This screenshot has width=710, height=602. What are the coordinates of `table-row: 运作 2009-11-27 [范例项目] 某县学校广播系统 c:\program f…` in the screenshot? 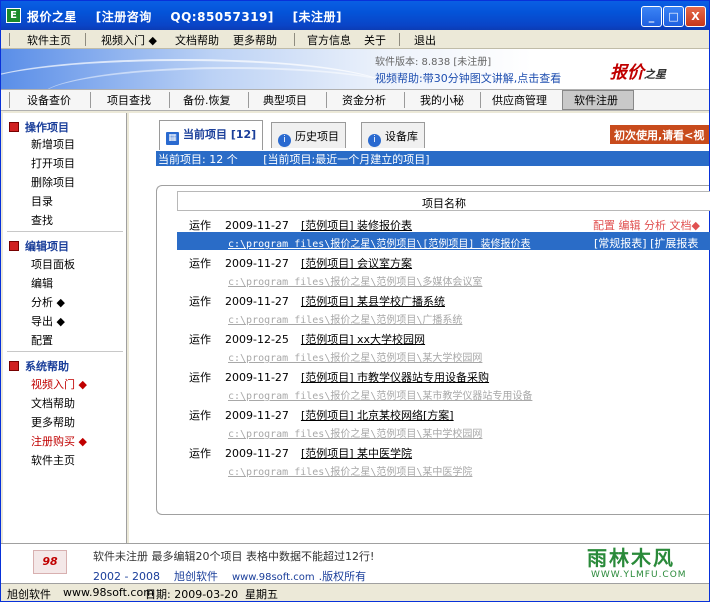 It's located at (443, 308).